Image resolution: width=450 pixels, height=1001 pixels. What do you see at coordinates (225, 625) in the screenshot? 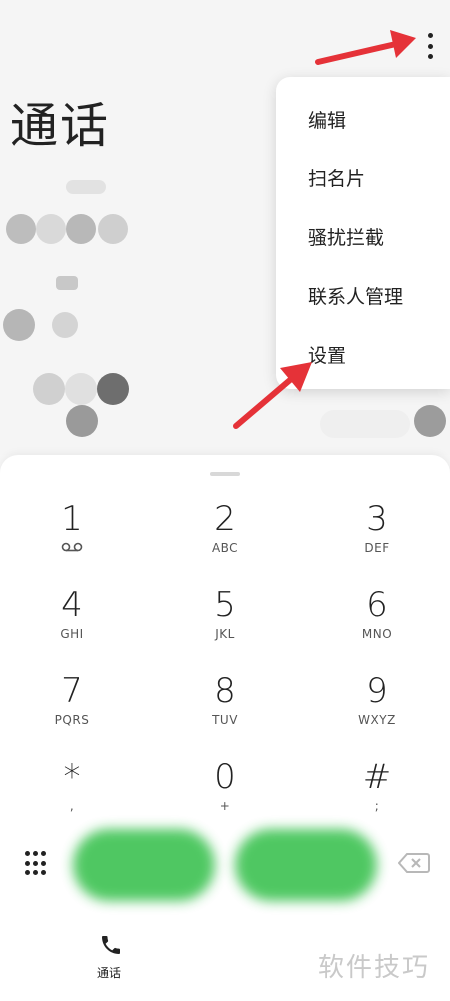
I see `key-5: 5 JKL` at bounding box center [225, 625].